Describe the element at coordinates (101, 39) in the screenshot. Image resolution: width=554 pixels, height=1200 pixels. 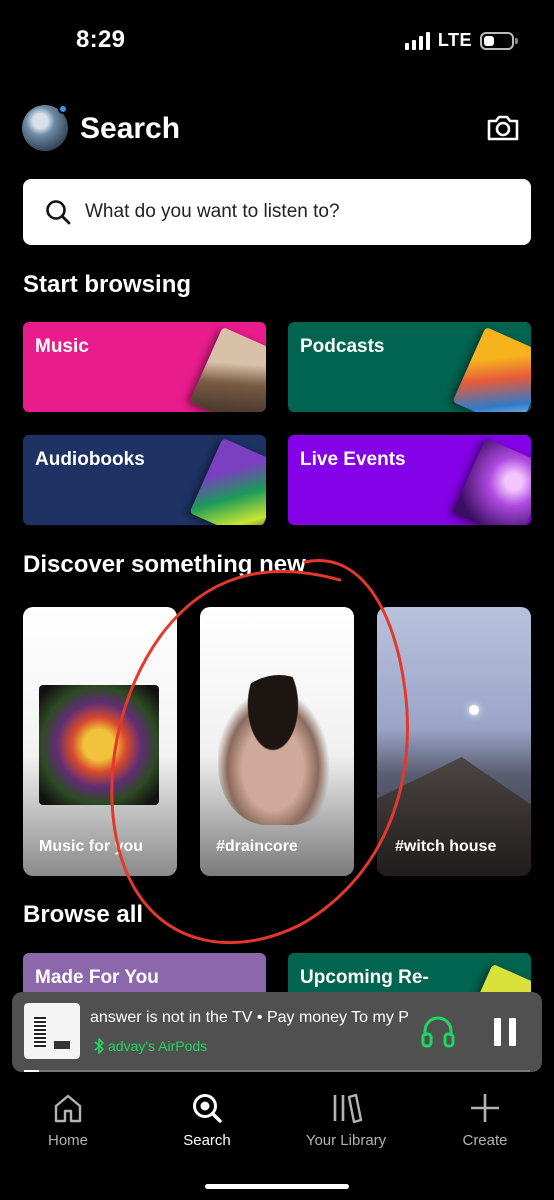
I see `status-time: 8:29` at that location.